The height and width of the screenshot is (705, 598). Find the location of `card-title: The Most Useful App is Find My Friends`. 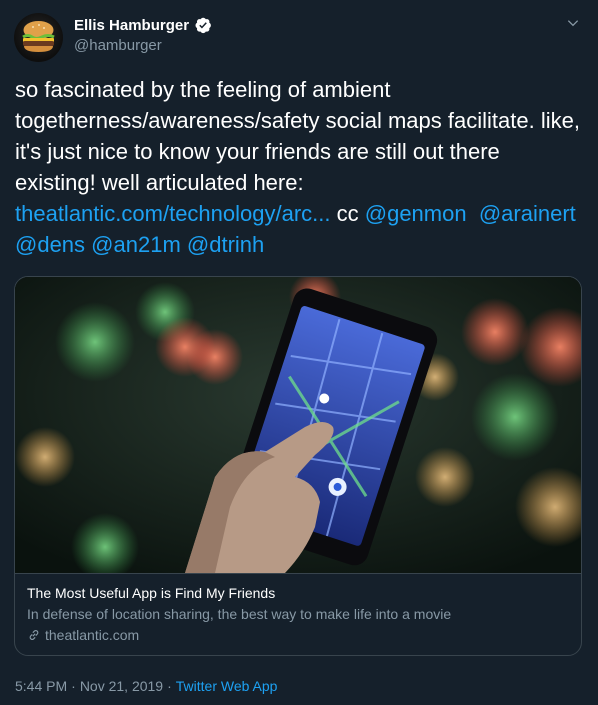

card-title: The Most Useful App is Find My Friends is located at coordinates (151, 593).